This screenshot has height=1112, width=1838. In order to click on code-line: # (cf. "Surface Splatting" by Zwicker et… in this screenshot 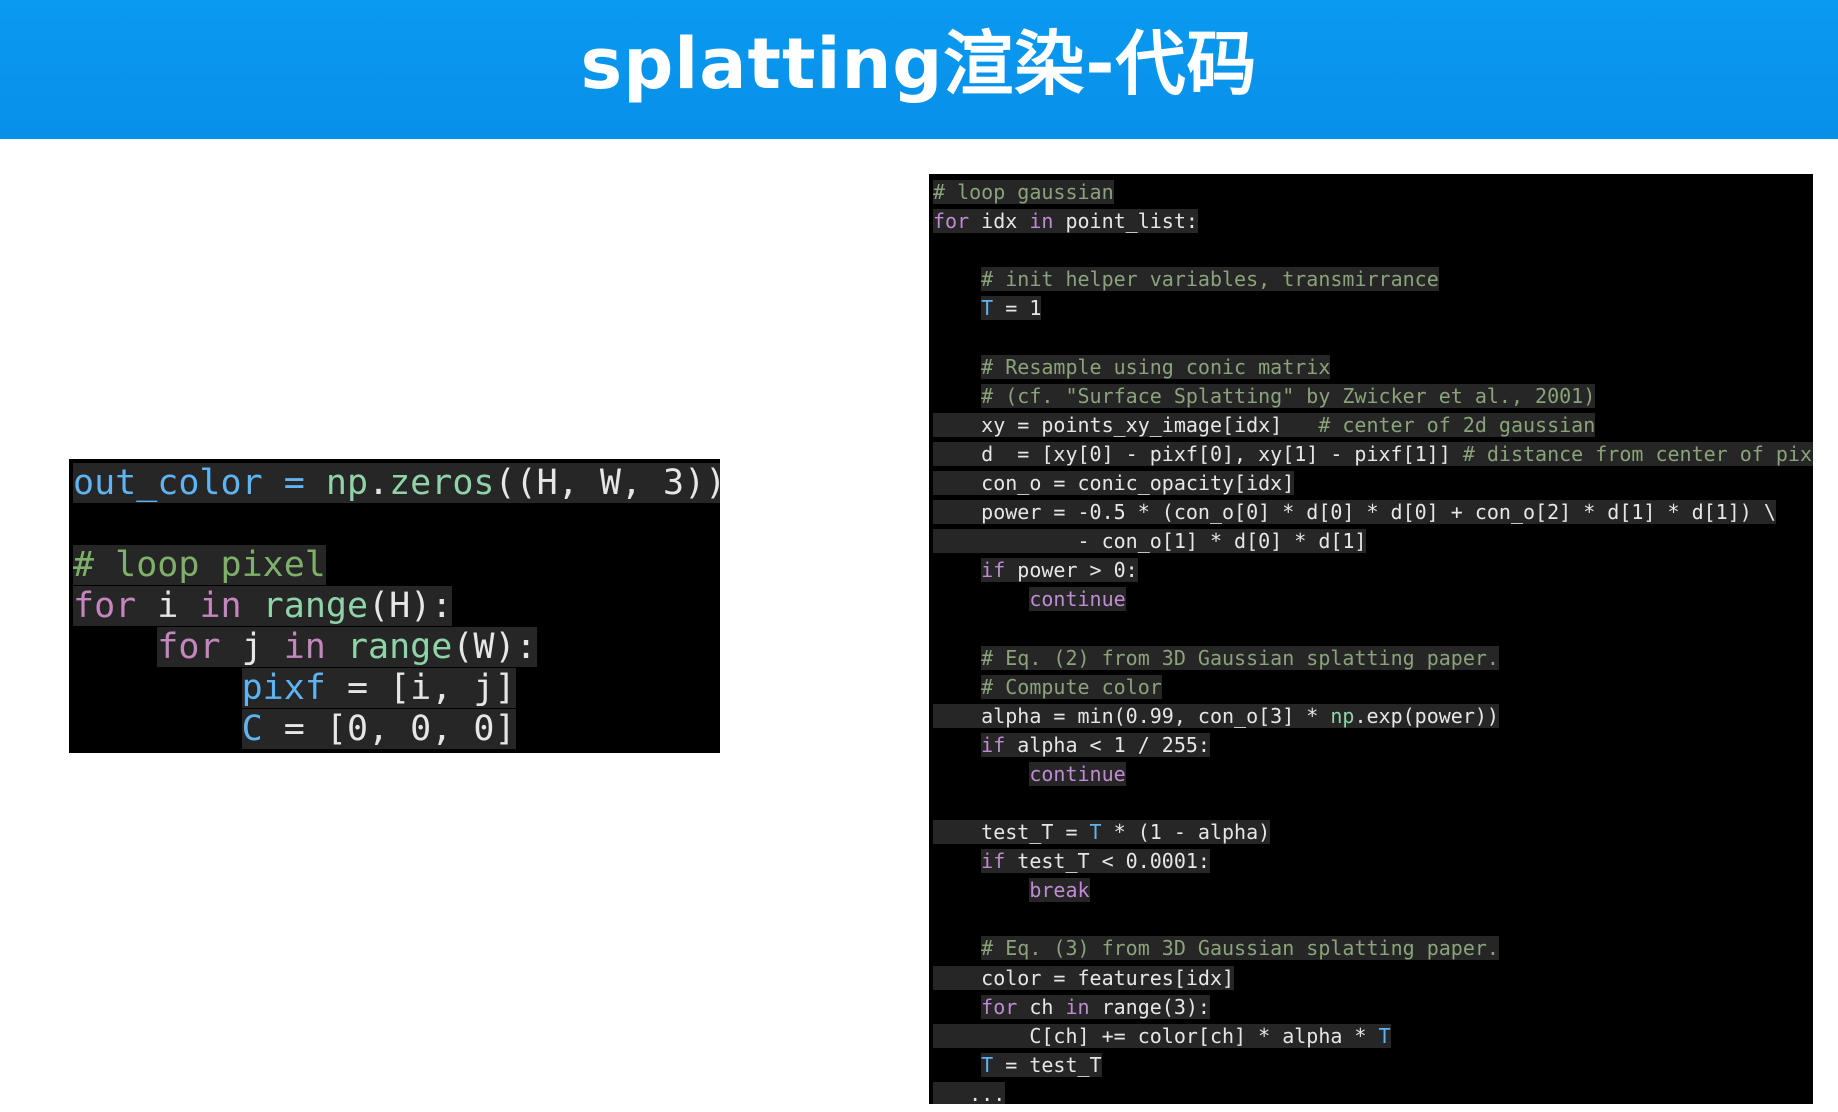, I will do `click(1373, 396)`.